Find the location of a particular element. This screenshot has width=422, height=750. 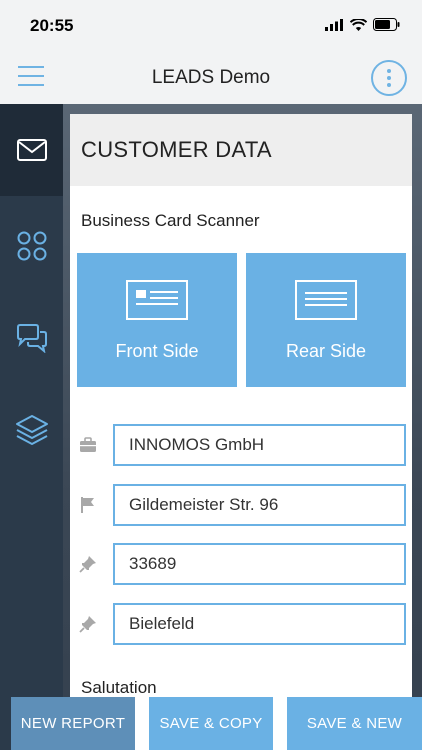

sidebar-item-chat is located at coordinates (31, 338).